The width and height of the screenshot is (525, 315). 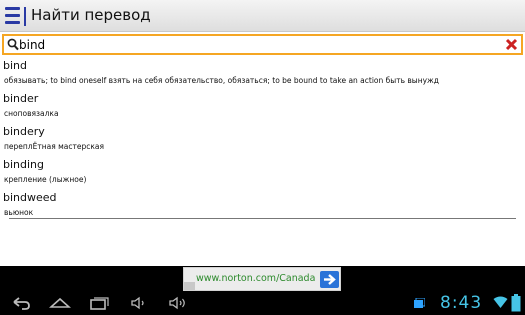 What do you see at coordinates (419, 303) in the screenshot?
I see `notification-icon` at bounding box center [419, 303].